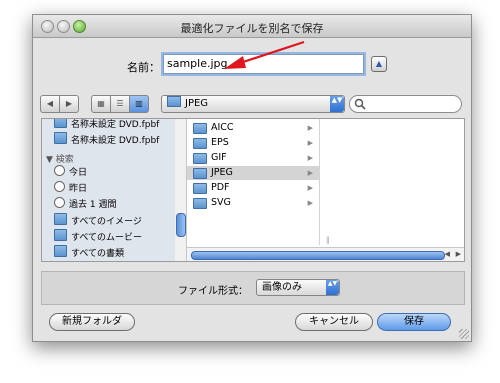  I want to click on list-item: PDF ▶, so click(253, 188).